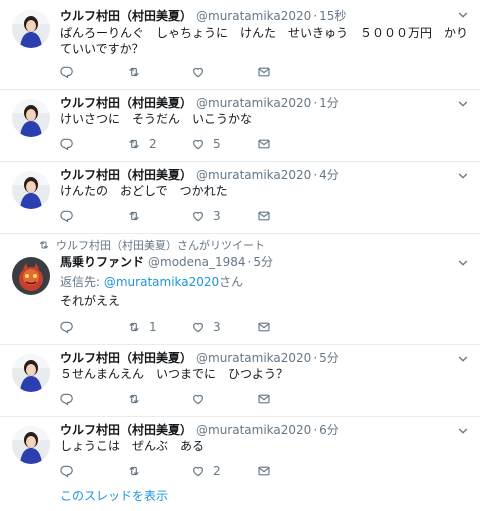 The image size is (480, 511). I want to click on show-thread-link: このスレッドを表示, so click(114, 496).